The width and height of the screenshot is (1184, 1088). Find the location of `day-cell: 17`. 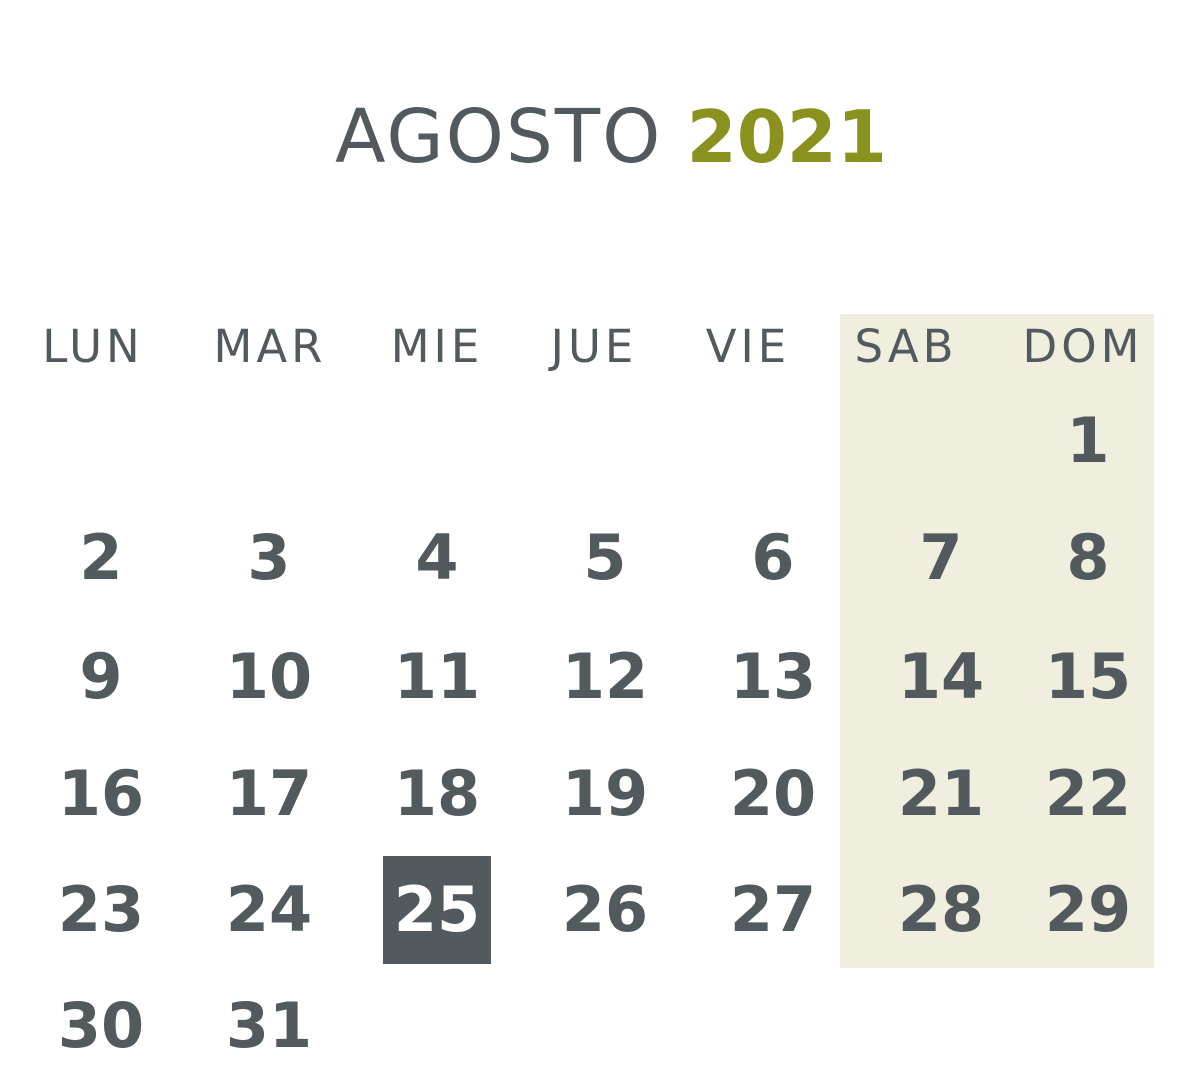

day-cell: 17 is located at coordinates (269, 793).